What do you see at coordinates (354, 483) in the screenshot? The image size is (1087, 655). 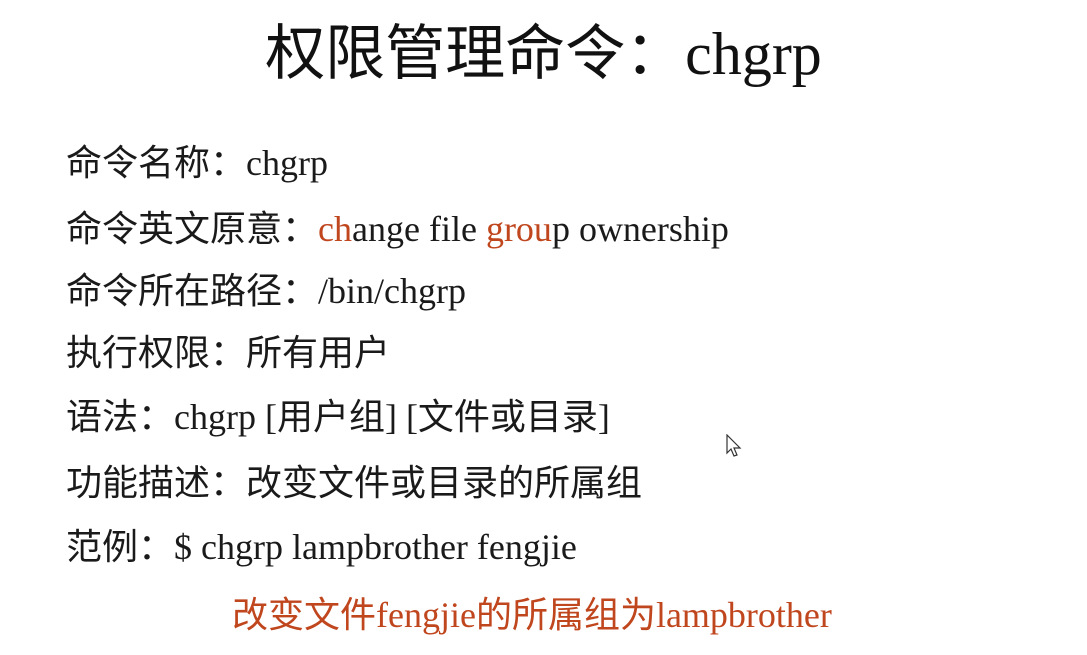 I see `description-line: 功能描述：改变文件或目录的所属组` at bounding box center [354, 483].